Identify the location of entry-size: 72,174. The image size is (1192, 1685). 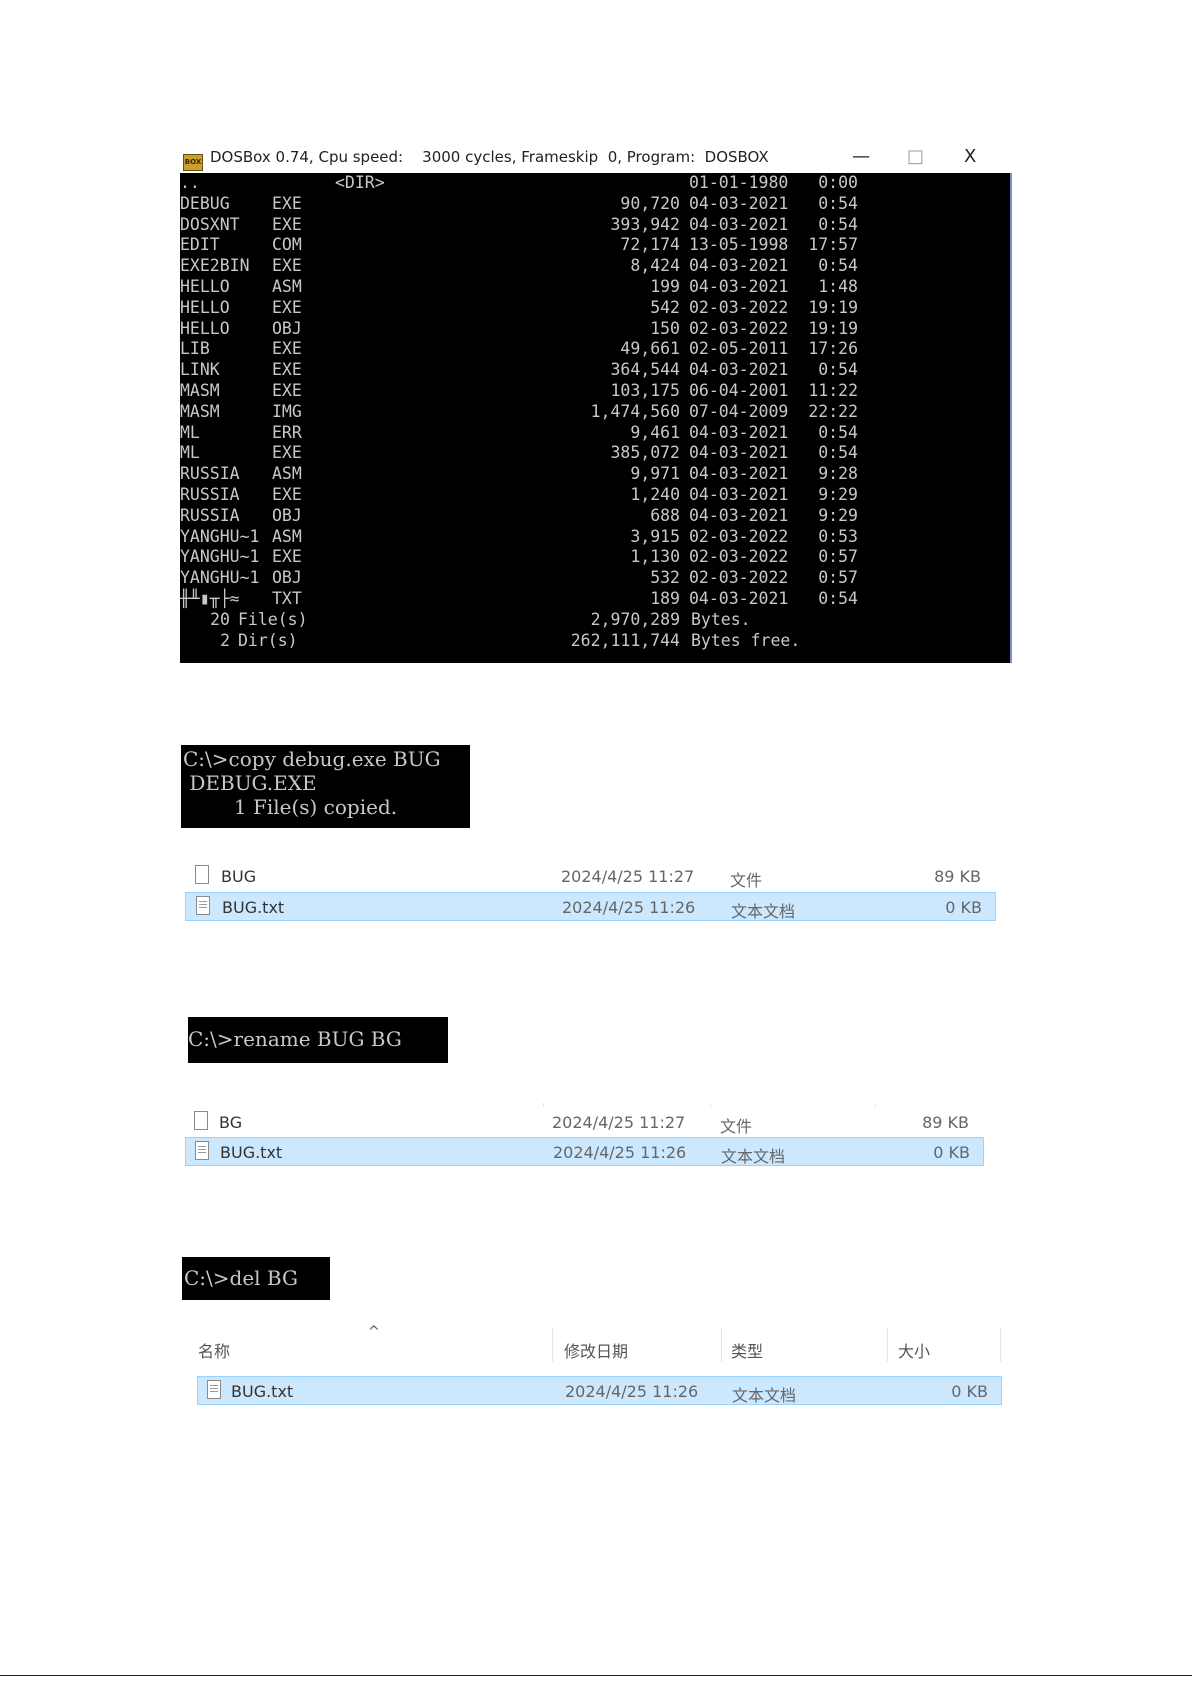
(650, 245).